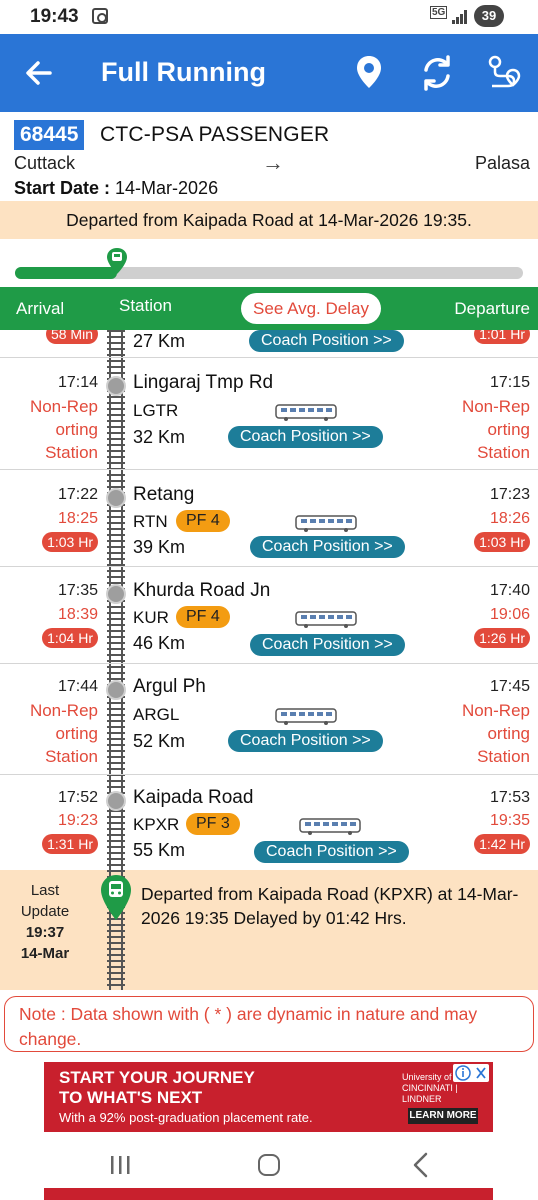  What do you see at coordinates (131, 1097) in the screenshot?
I see `ad-headline-2: TO WHAT'S NEXT` at bounding box center [131, 1097].